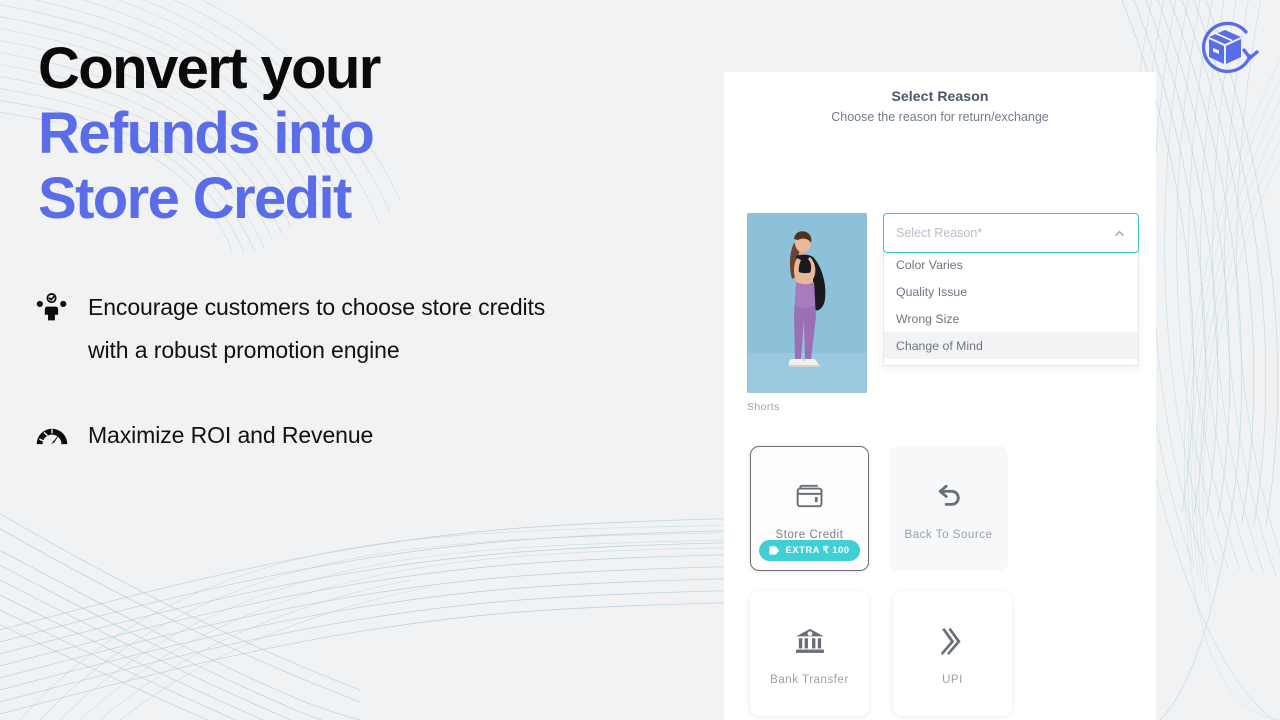 The width and height of the screenshot is (1280, 720). What do you see at coordinates (1119, 233) in the screenshot?
I see `chevron-up-icon` at bounding box center [1119, 233].